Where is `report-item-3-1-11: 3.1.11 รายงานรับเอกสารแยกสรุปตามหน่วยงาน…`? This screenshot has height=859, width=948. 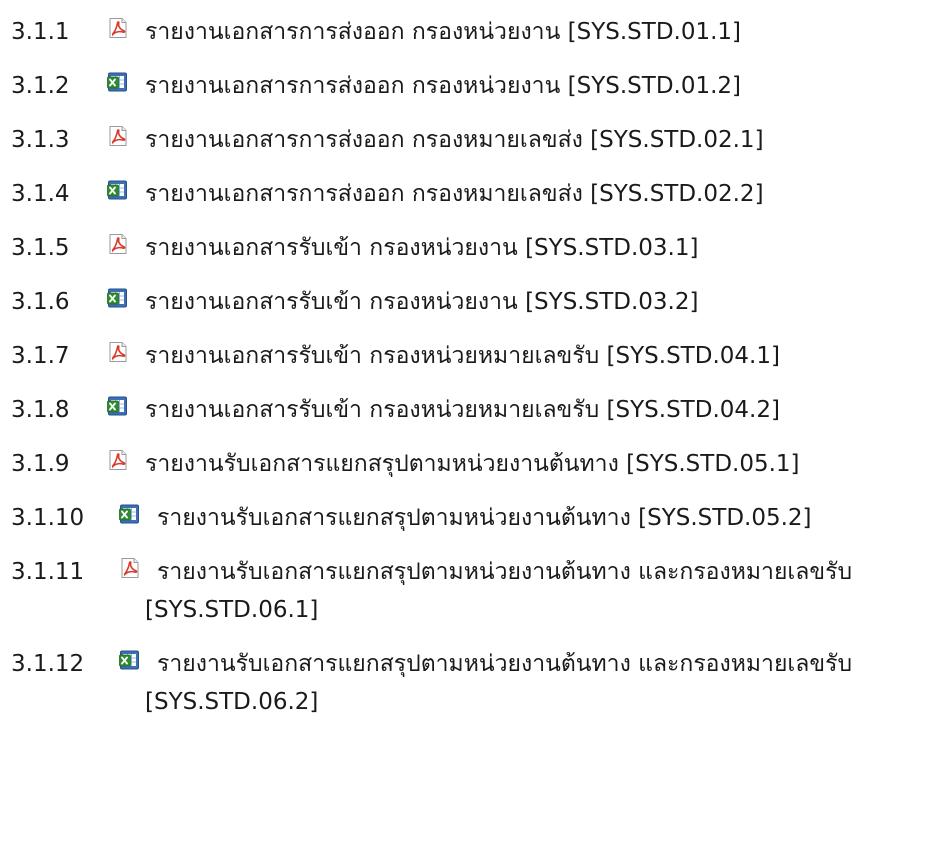
report-item-3-1-11: 3.1.11 รายงานรับเอกสารแยกสรุปตามหน่วยงาน… is located at coordinates (476, 600).